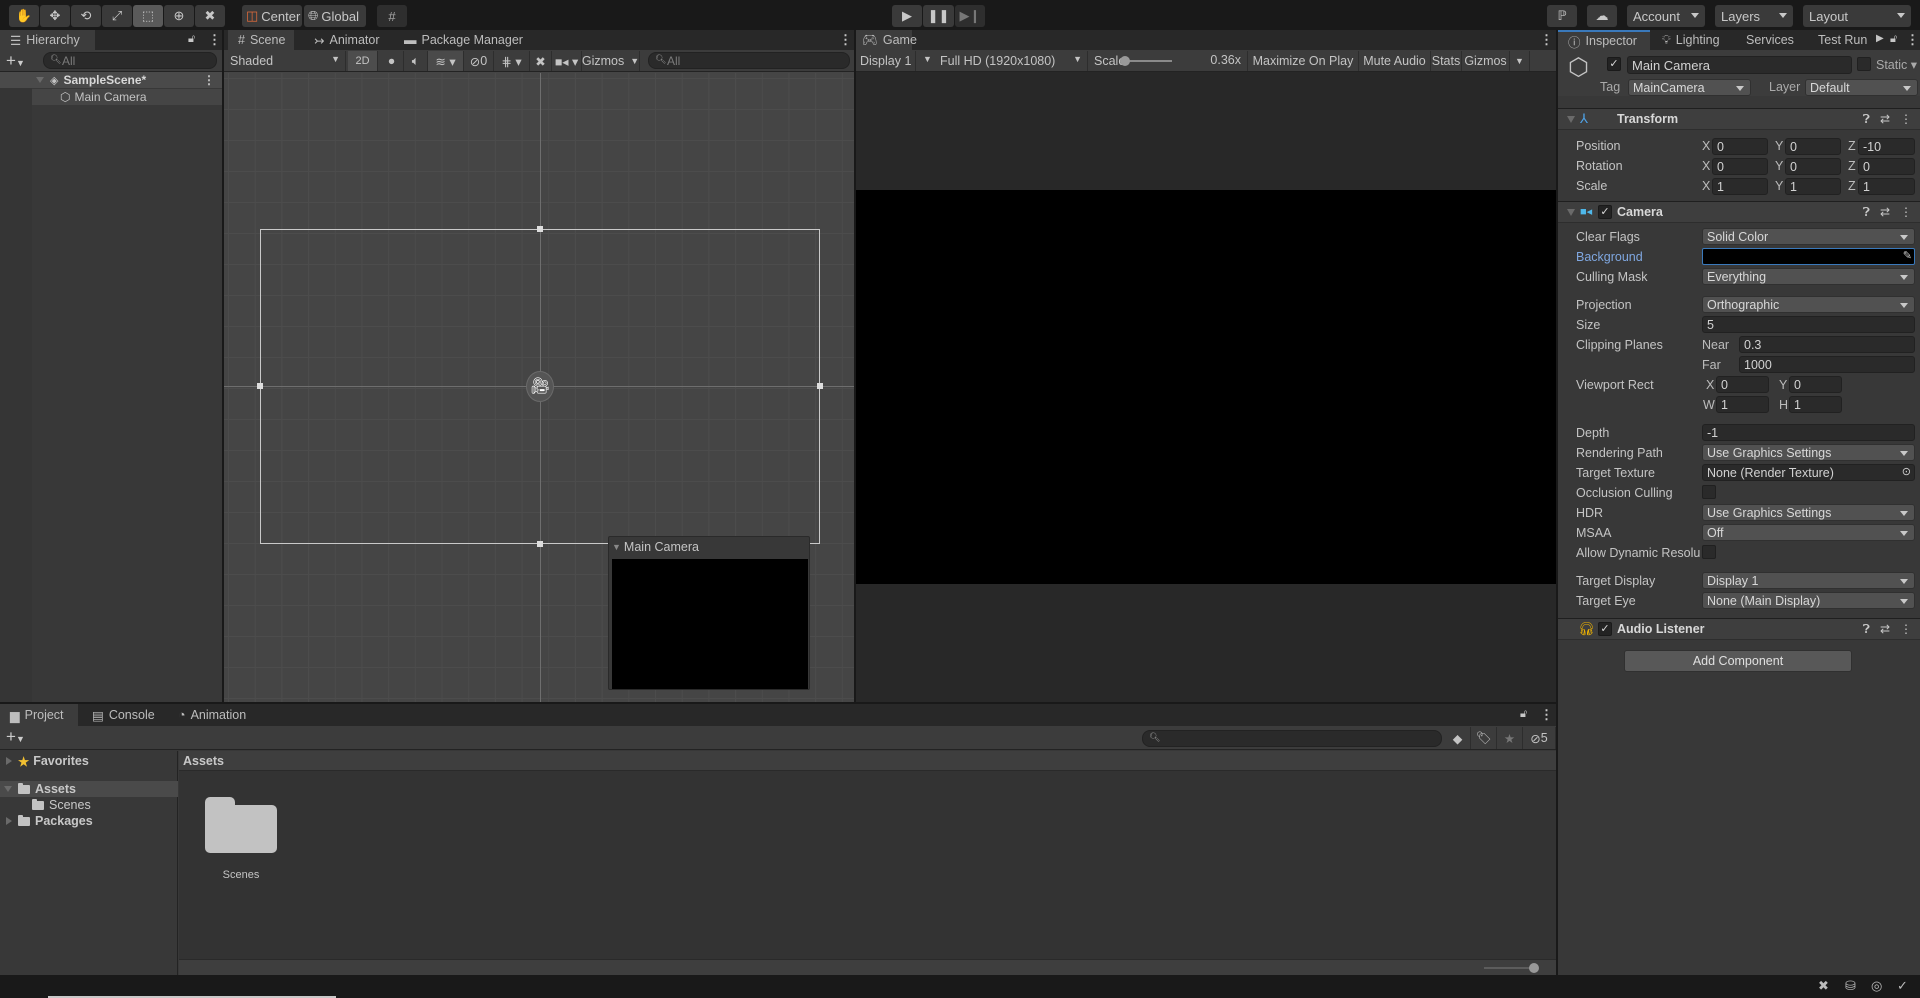 The height and width of the screenshot is (998, 1920). I want to click on scale-y-input: 1, so click(1813, 186).